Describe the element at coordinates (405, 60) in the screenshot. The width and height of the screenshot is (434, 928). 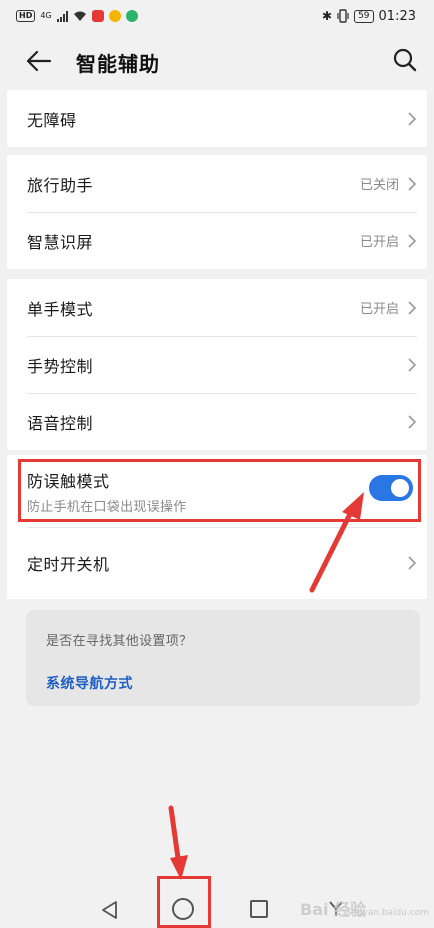
I see `search-icon` at that location.